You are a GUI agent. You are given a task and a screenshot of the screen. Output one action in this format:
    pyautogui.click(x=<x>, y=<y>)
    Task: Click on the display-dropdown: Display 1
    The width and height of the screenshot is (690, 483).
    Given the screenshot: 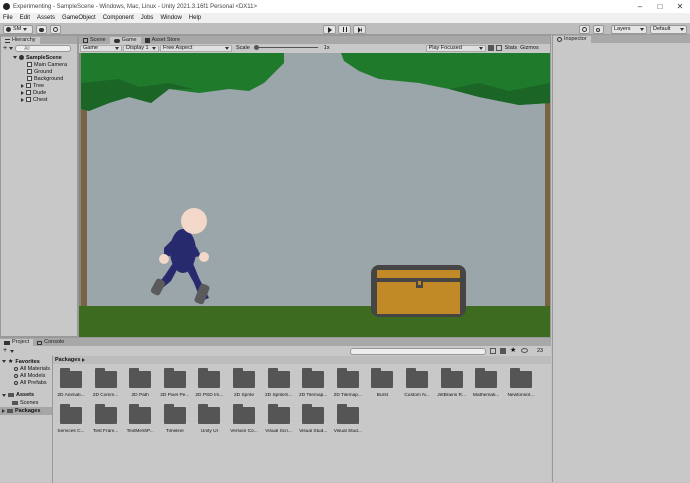 What is the action you would take?
    pyautogui.click(x=141, y=48)
    